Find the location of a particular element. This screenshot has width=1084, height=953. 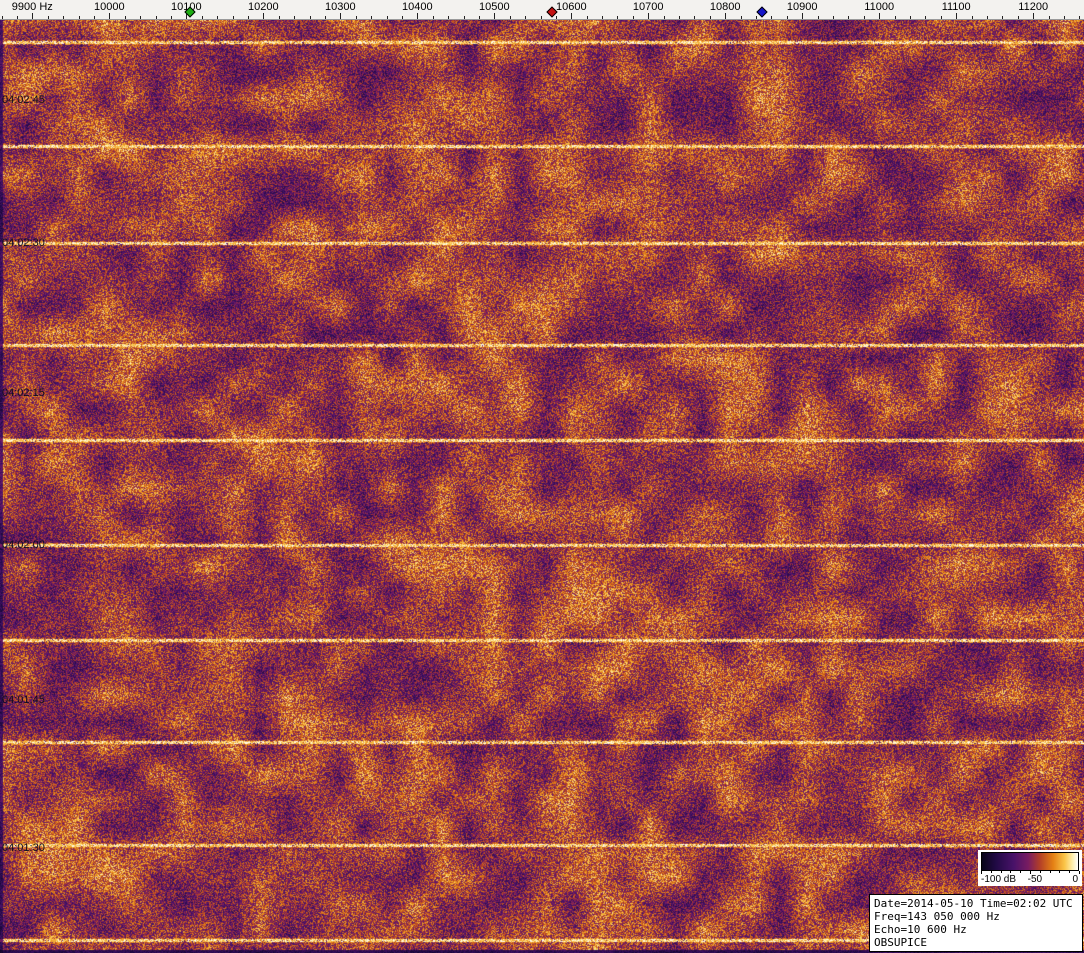

intensity-colorbar: -100 dB -50 0 is located at coordinates (1030, 868).